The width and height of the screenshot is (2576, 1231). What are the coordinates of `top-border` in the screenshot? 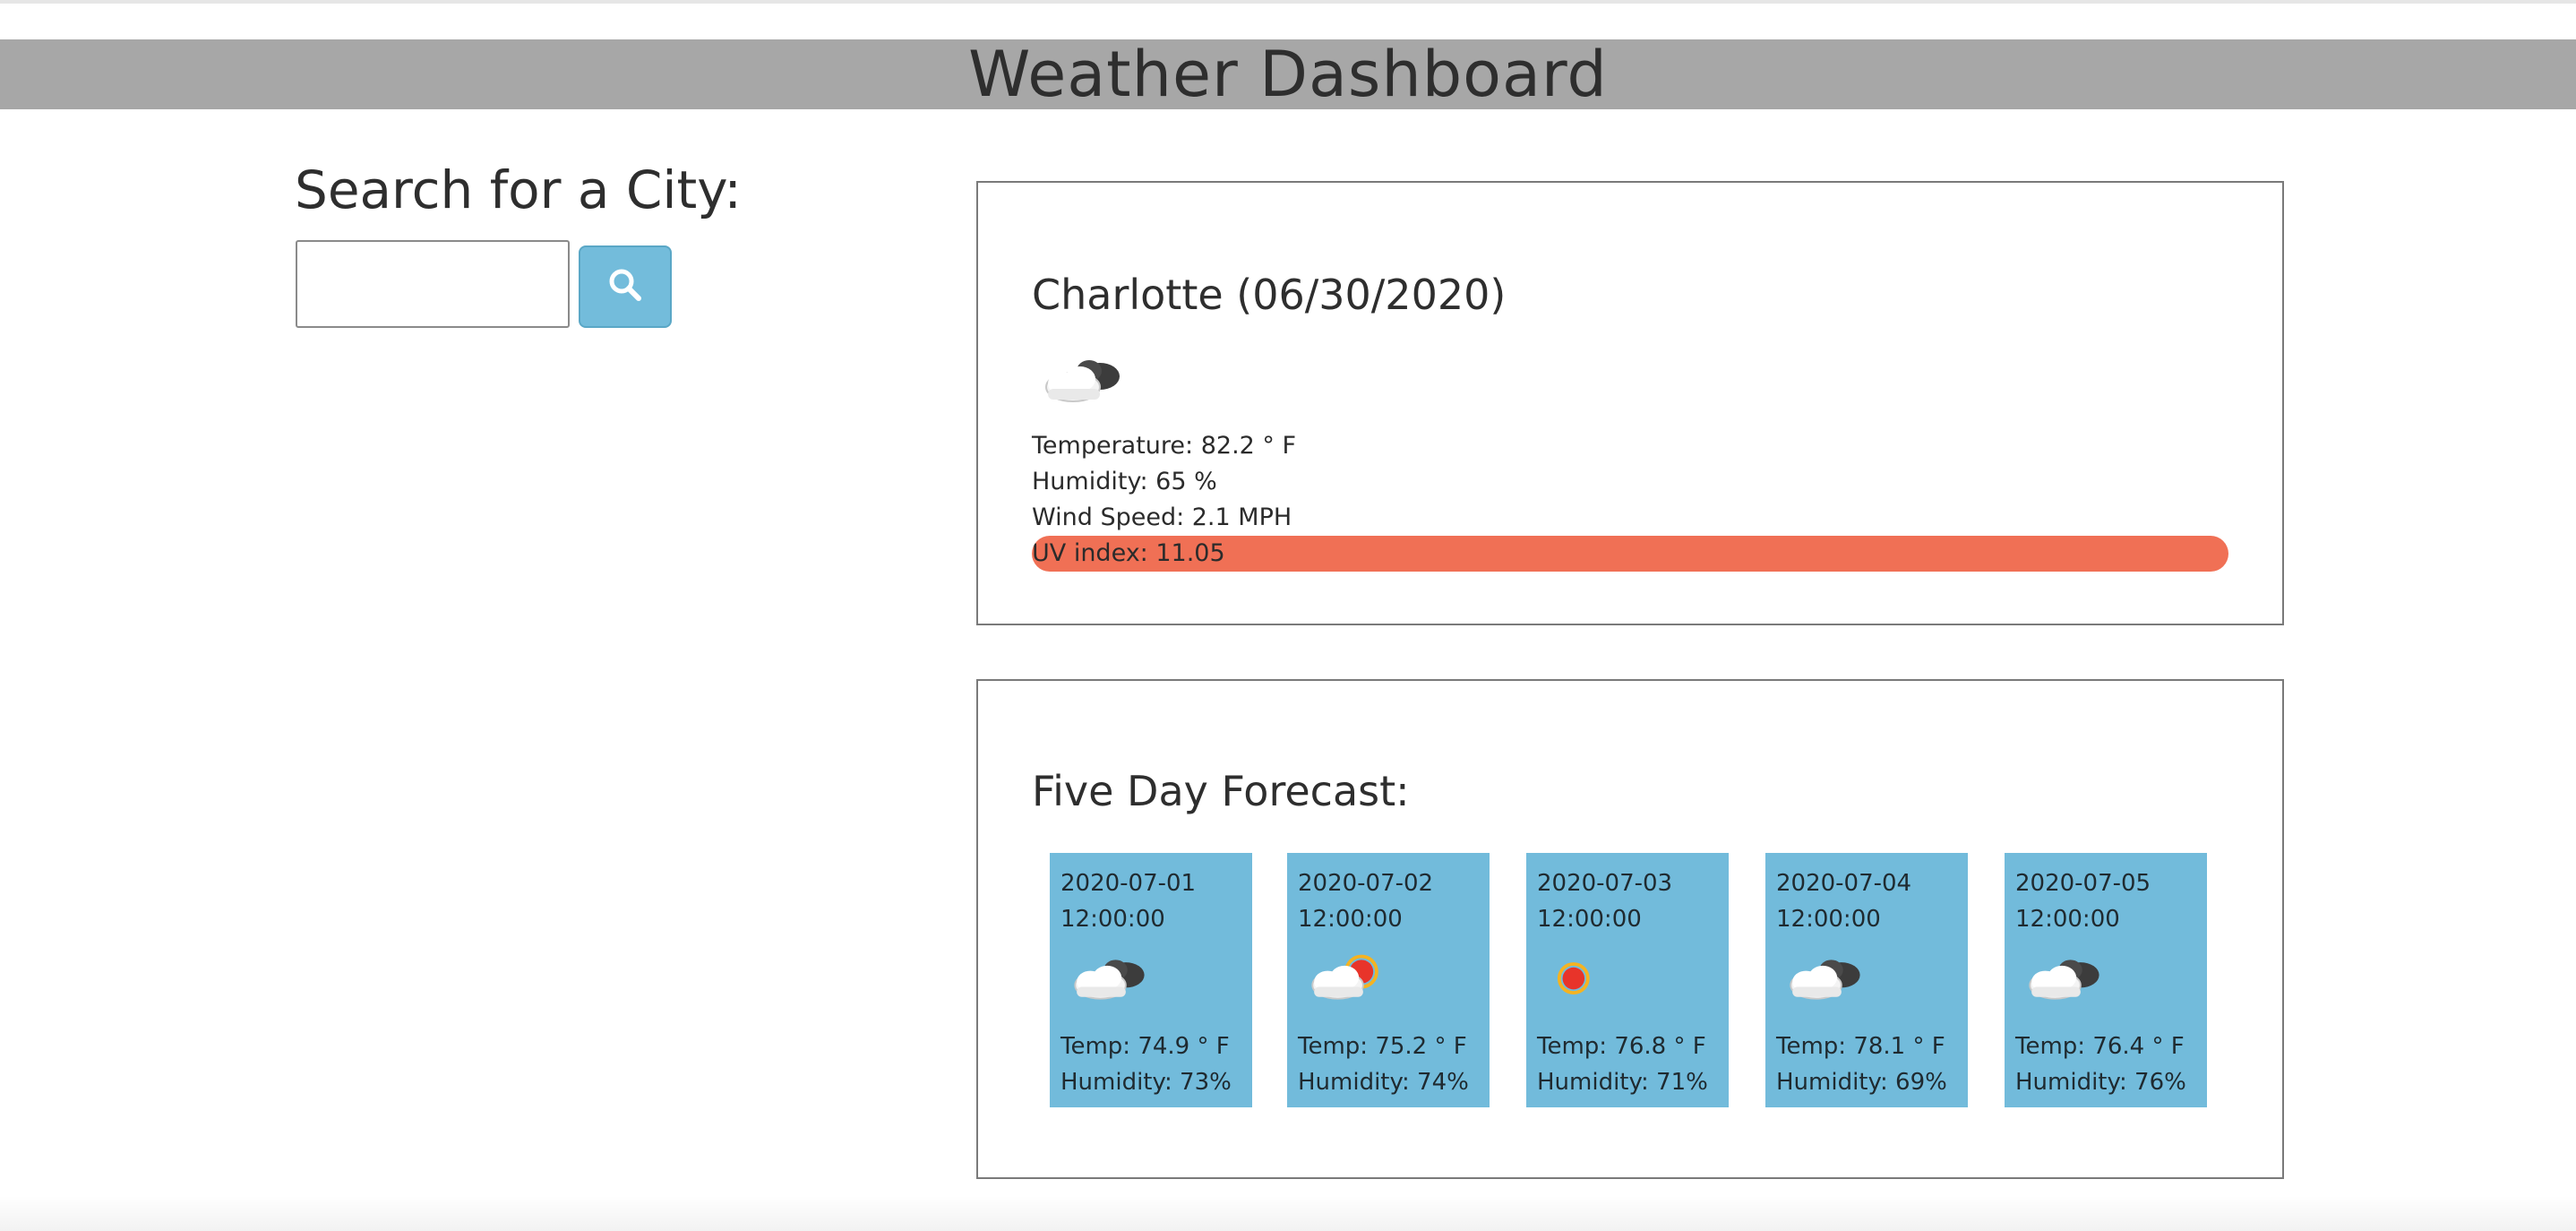 It's located at (1288, 2).